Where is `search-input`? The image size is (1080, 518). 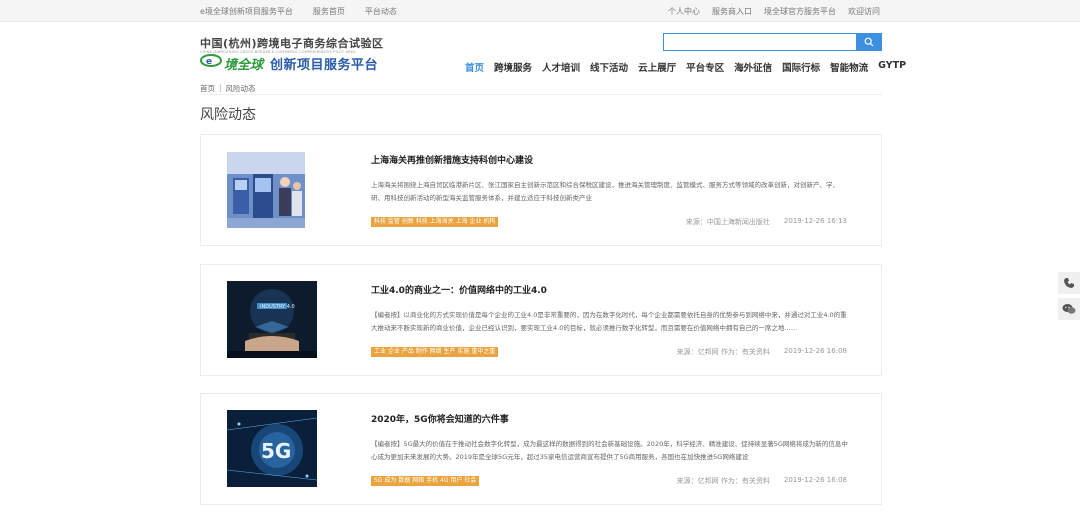
search-input is located at coordinates (760, 42).